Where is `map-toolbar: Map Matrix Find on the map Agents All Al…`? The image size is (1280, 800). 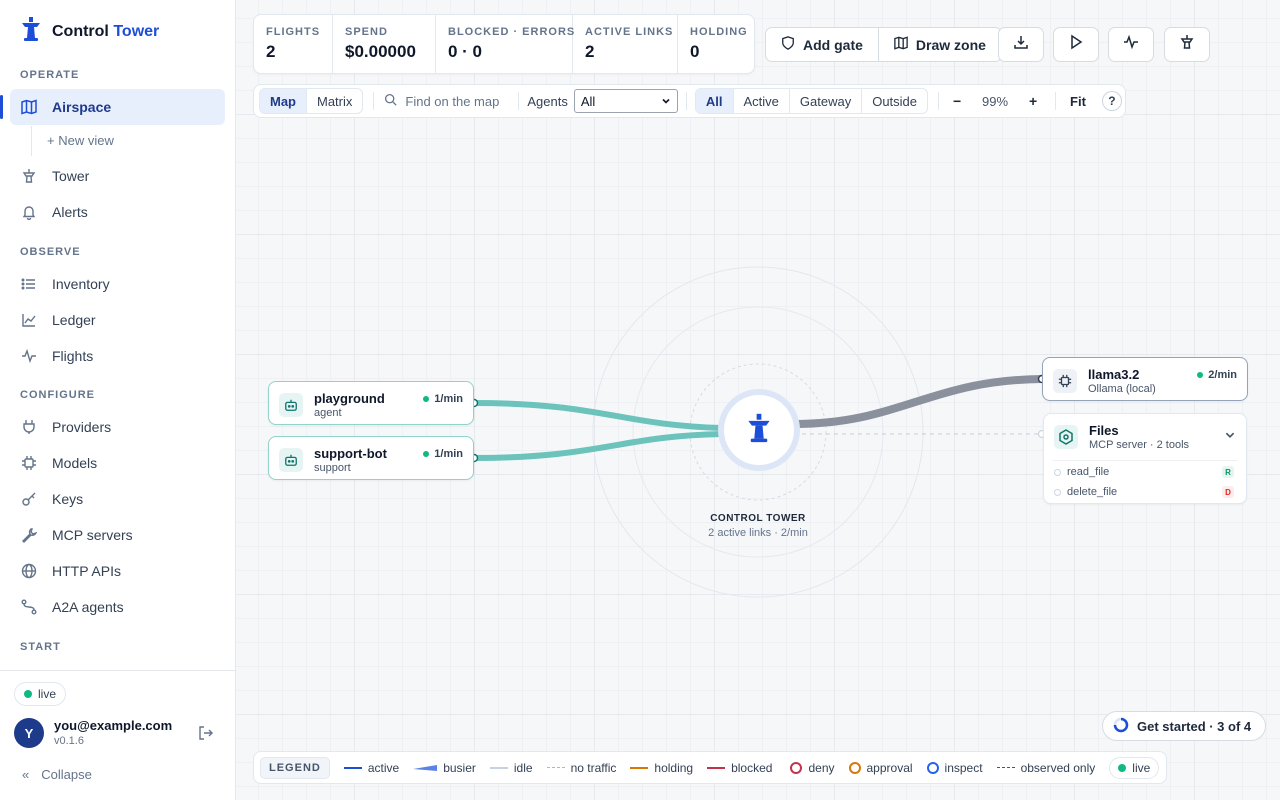 map-toolbar: Map Matrix Find on the map Agents All Al… is located at coordinates (689, 101).